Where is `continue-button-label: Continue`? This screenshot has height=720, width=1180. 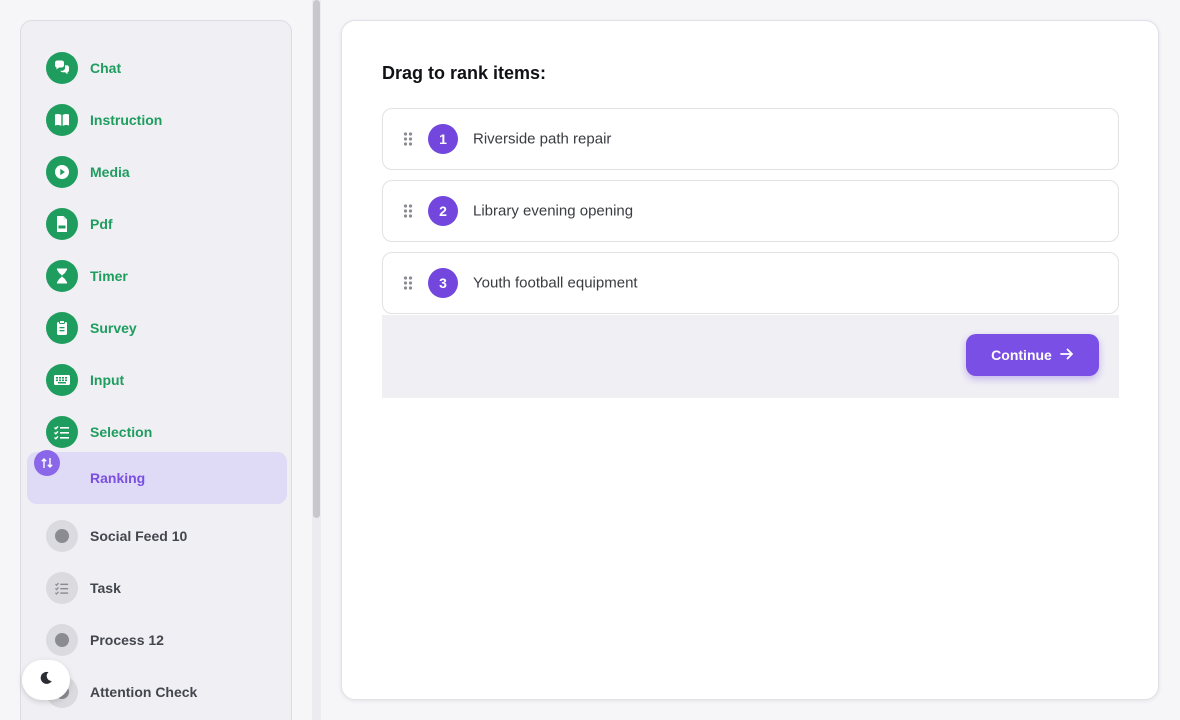 continue-button-label: Continue is located at coordinates (1021, 355).